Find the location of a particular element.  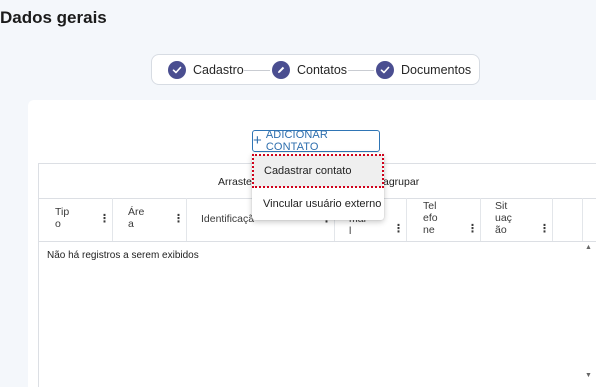

column-header-telefone: Tel efo ne ⋮ is located at coordinates (444, 219).